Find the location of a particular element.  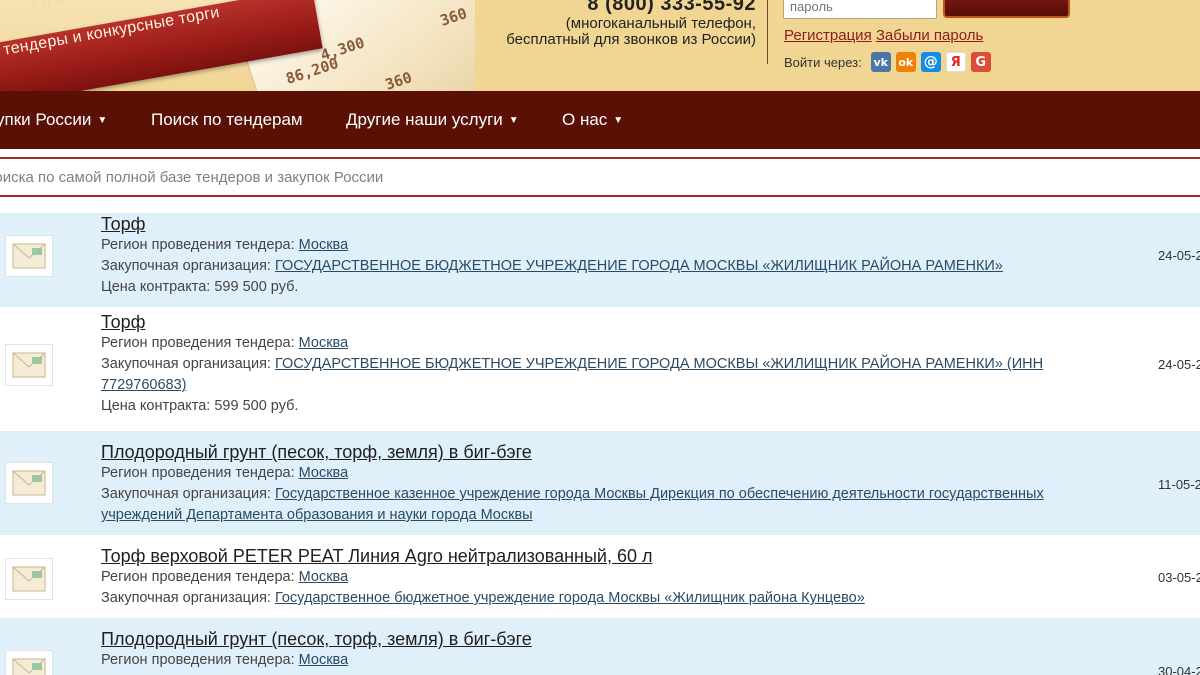

nav-item-about: О нас ▼ is located at coordinates (592, 120).